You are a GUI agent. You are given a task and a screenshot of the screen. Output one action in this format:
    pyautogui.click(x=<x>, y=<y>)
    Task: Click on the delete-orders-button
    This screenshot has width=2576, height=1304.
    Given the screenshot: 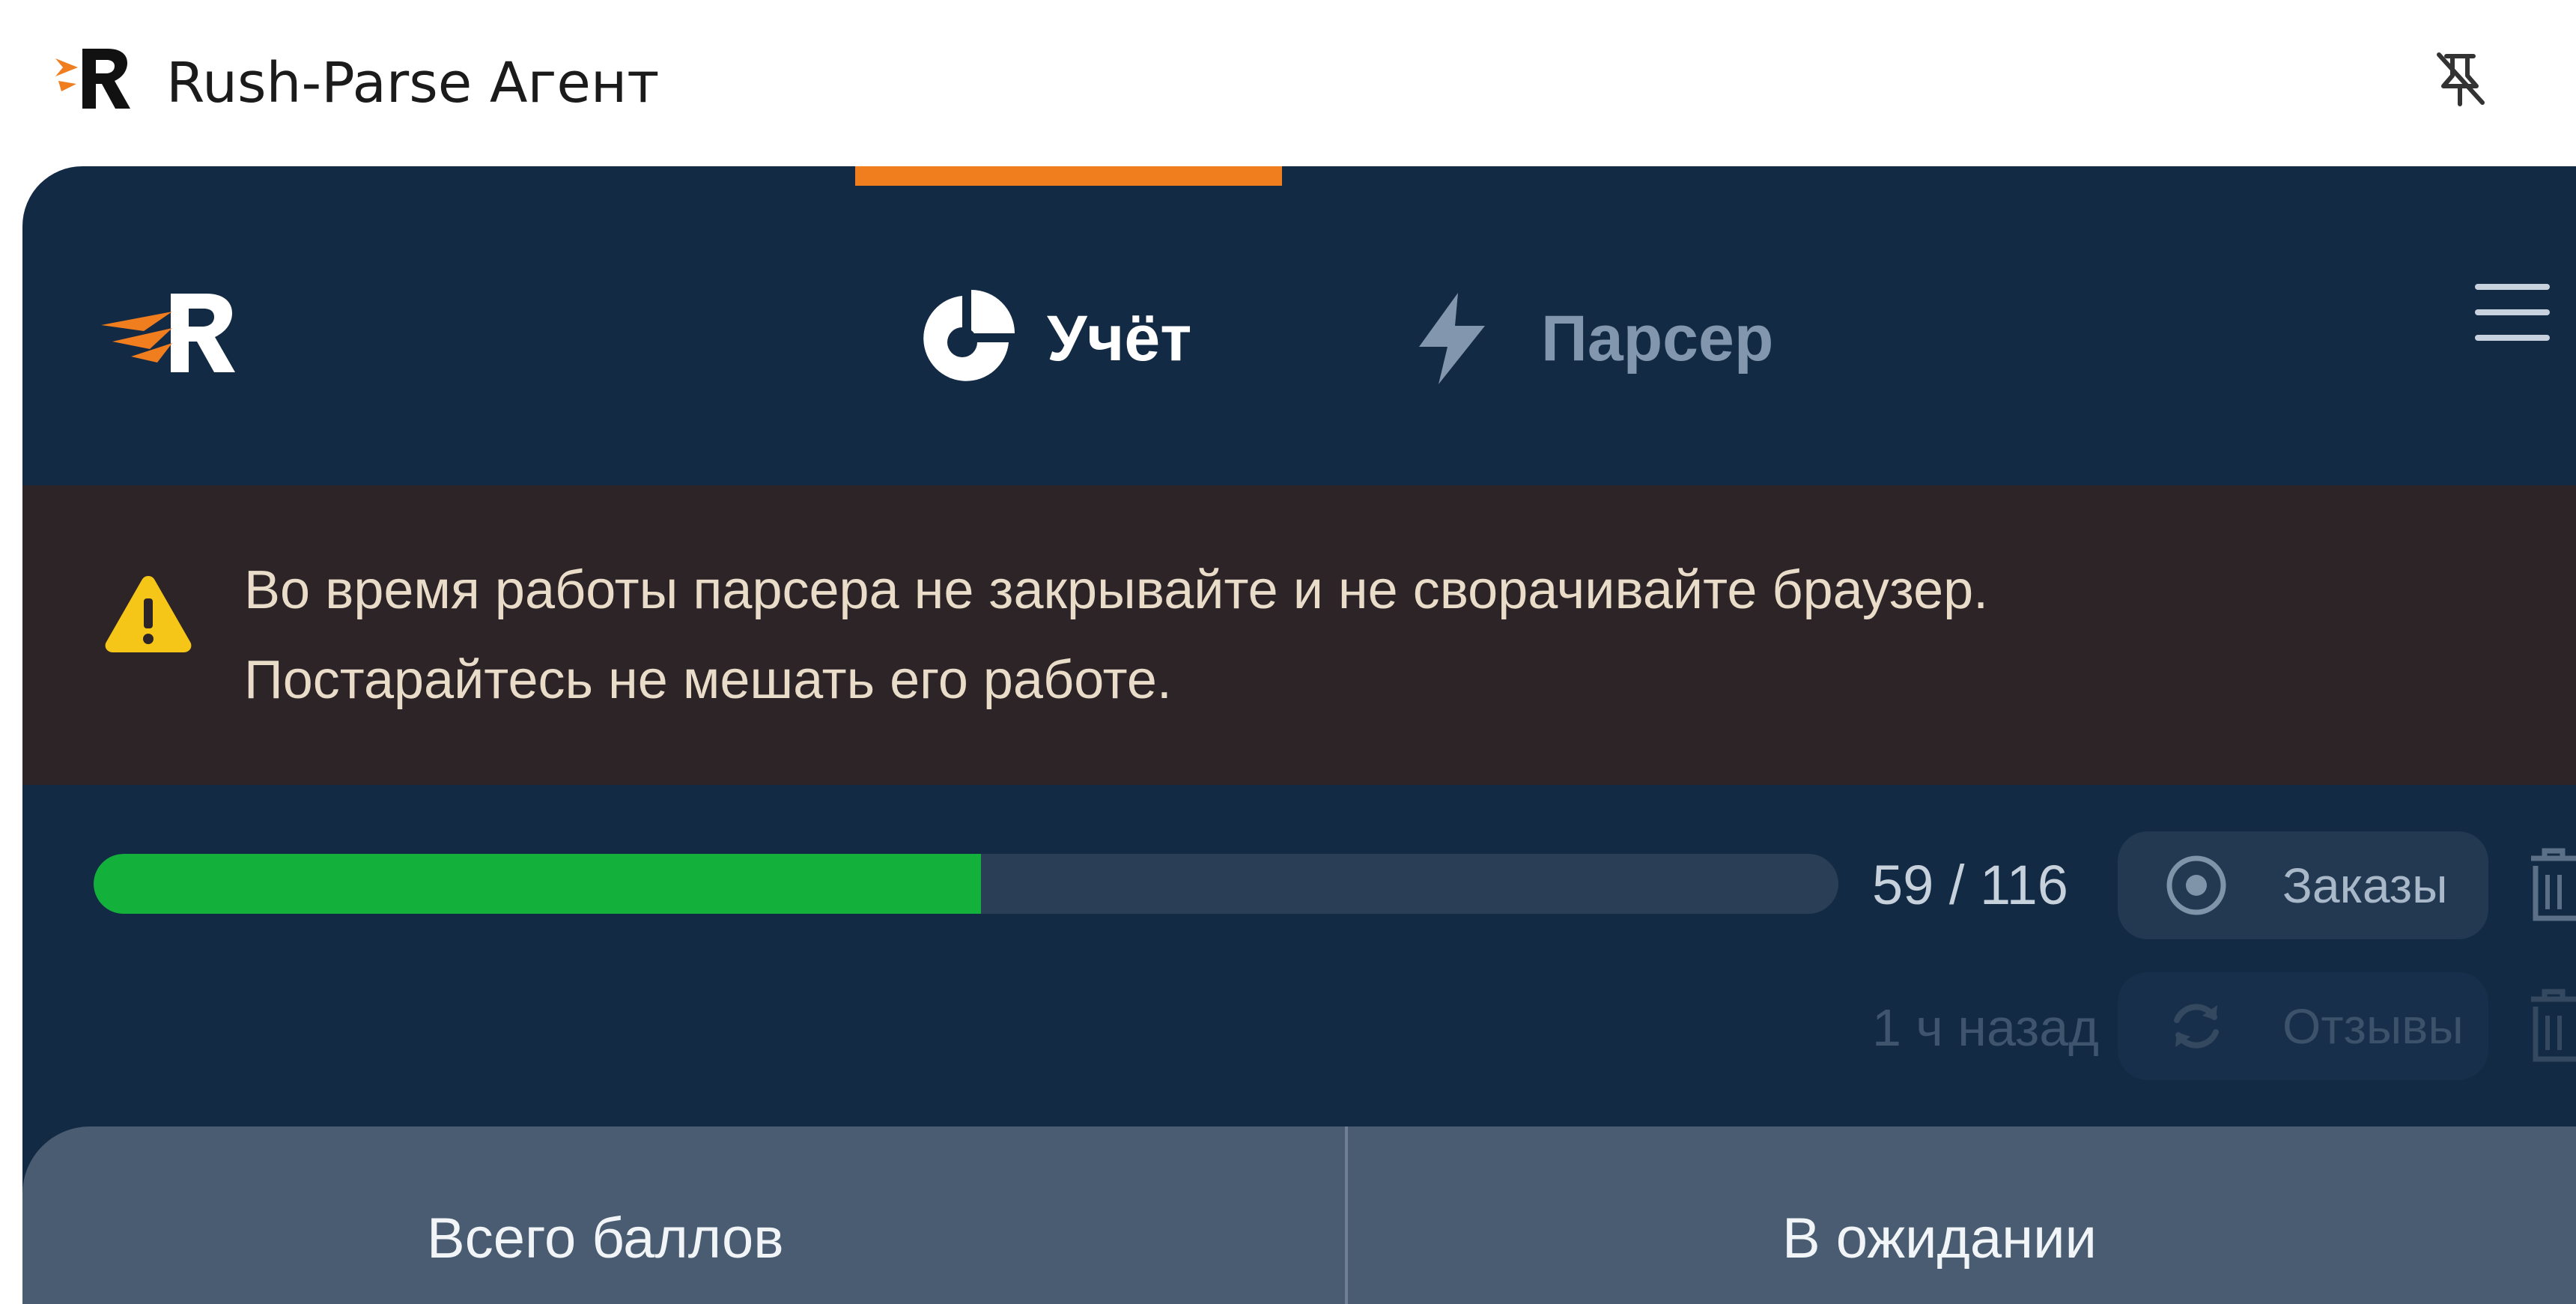 What is the action you would take?
    pyautogui.click(x=2550, y=884)
    